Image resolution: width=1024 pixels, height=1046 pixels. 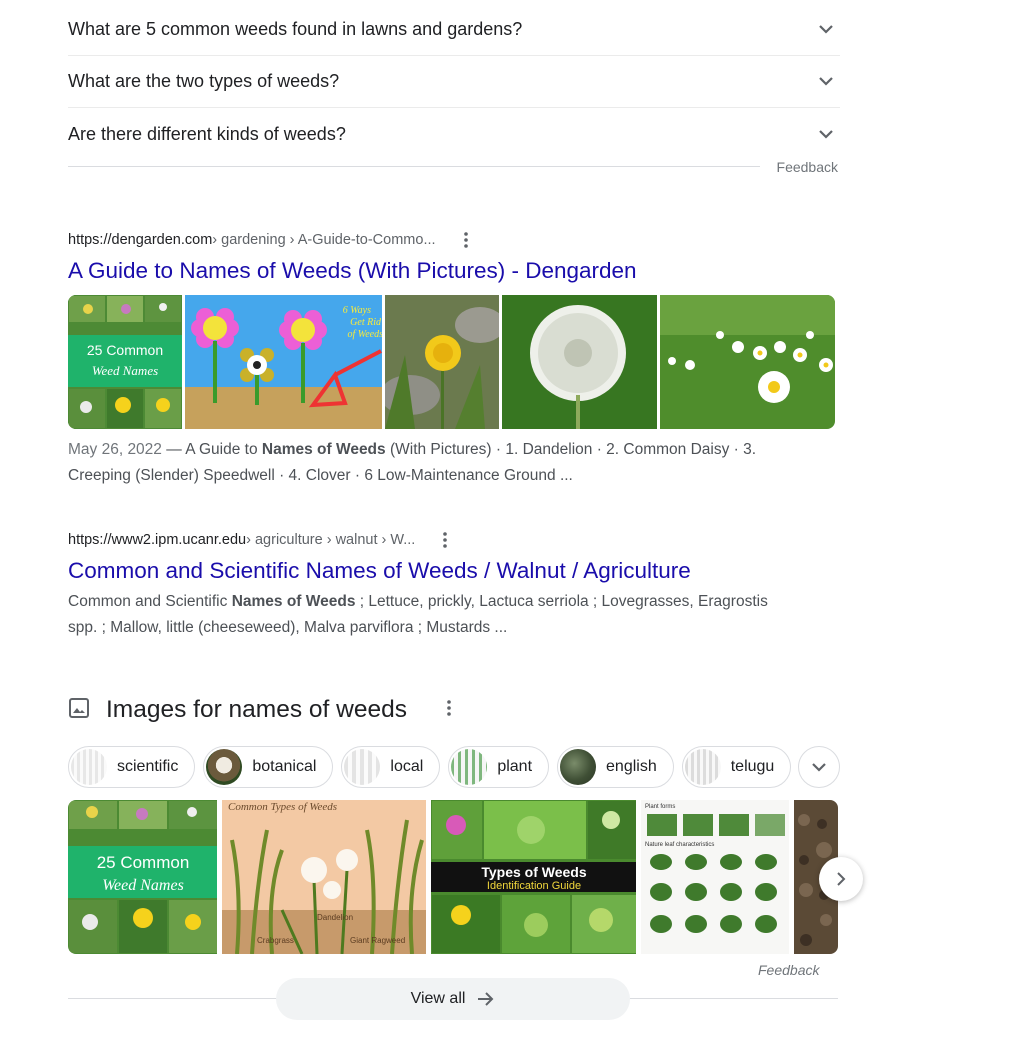 I want to click on snippet-text: Common and Scientific, so click(x=150, y=601).